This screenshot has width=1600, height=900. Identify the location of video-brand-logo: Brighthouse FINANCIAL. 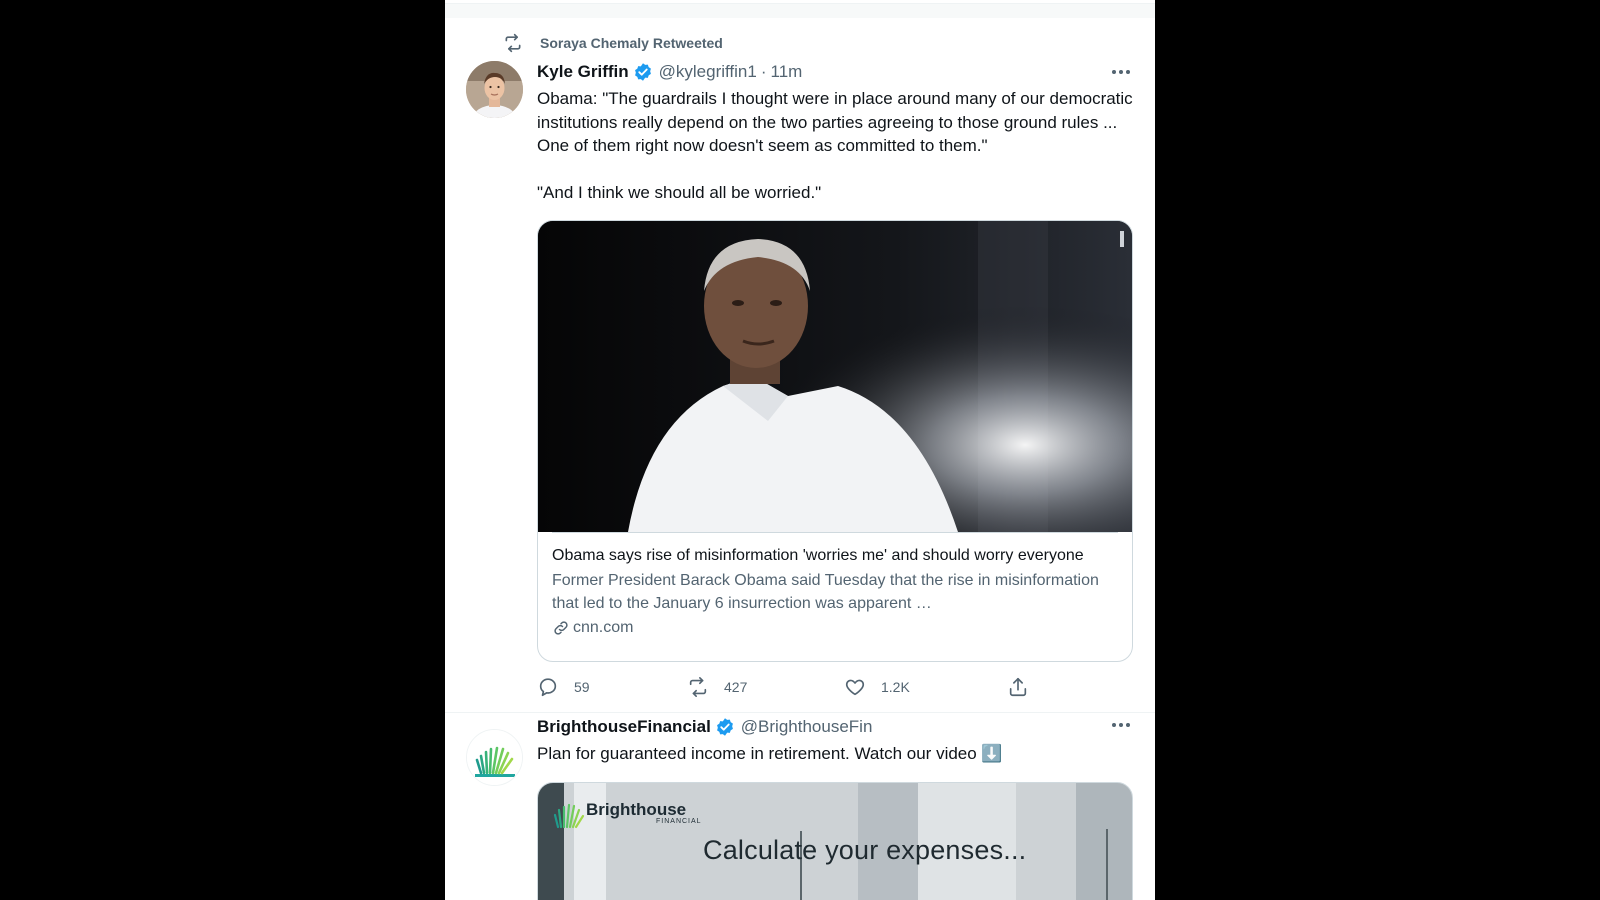
(627, 813).